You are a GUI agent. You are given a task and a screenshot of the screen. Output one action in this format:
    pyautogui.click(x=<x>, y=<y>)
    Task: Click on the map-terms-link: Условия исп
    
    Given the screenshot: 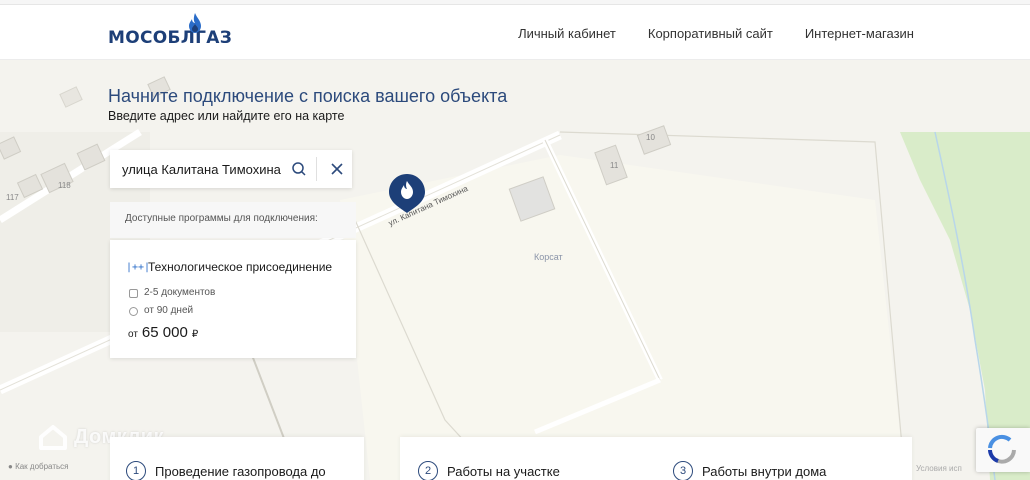 What is the action you would take?
    pyautogui.click(x=939, y=468)
    